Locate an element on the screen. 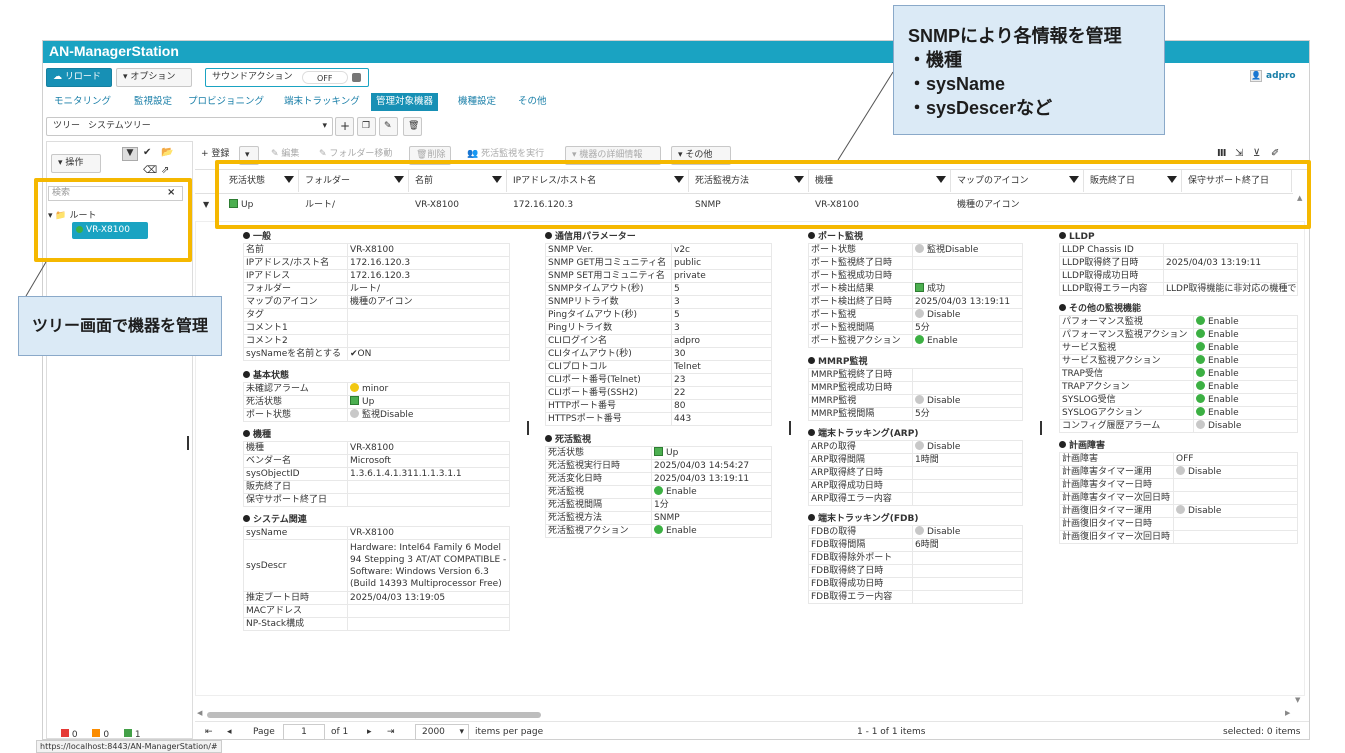 The width and height of the screenshot is (1345, 753). detail-value-text: VR-X8100 is located at coordinates (372, 533).